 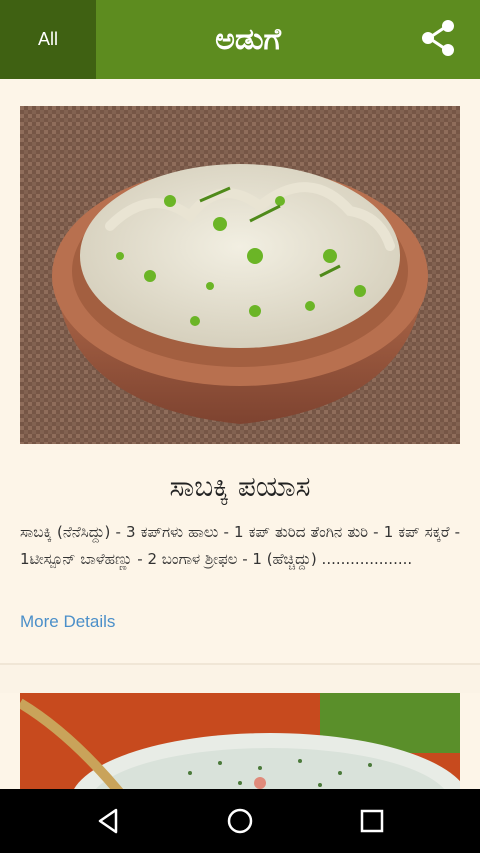 I want to click on back-button, so click(x=108, y=821).